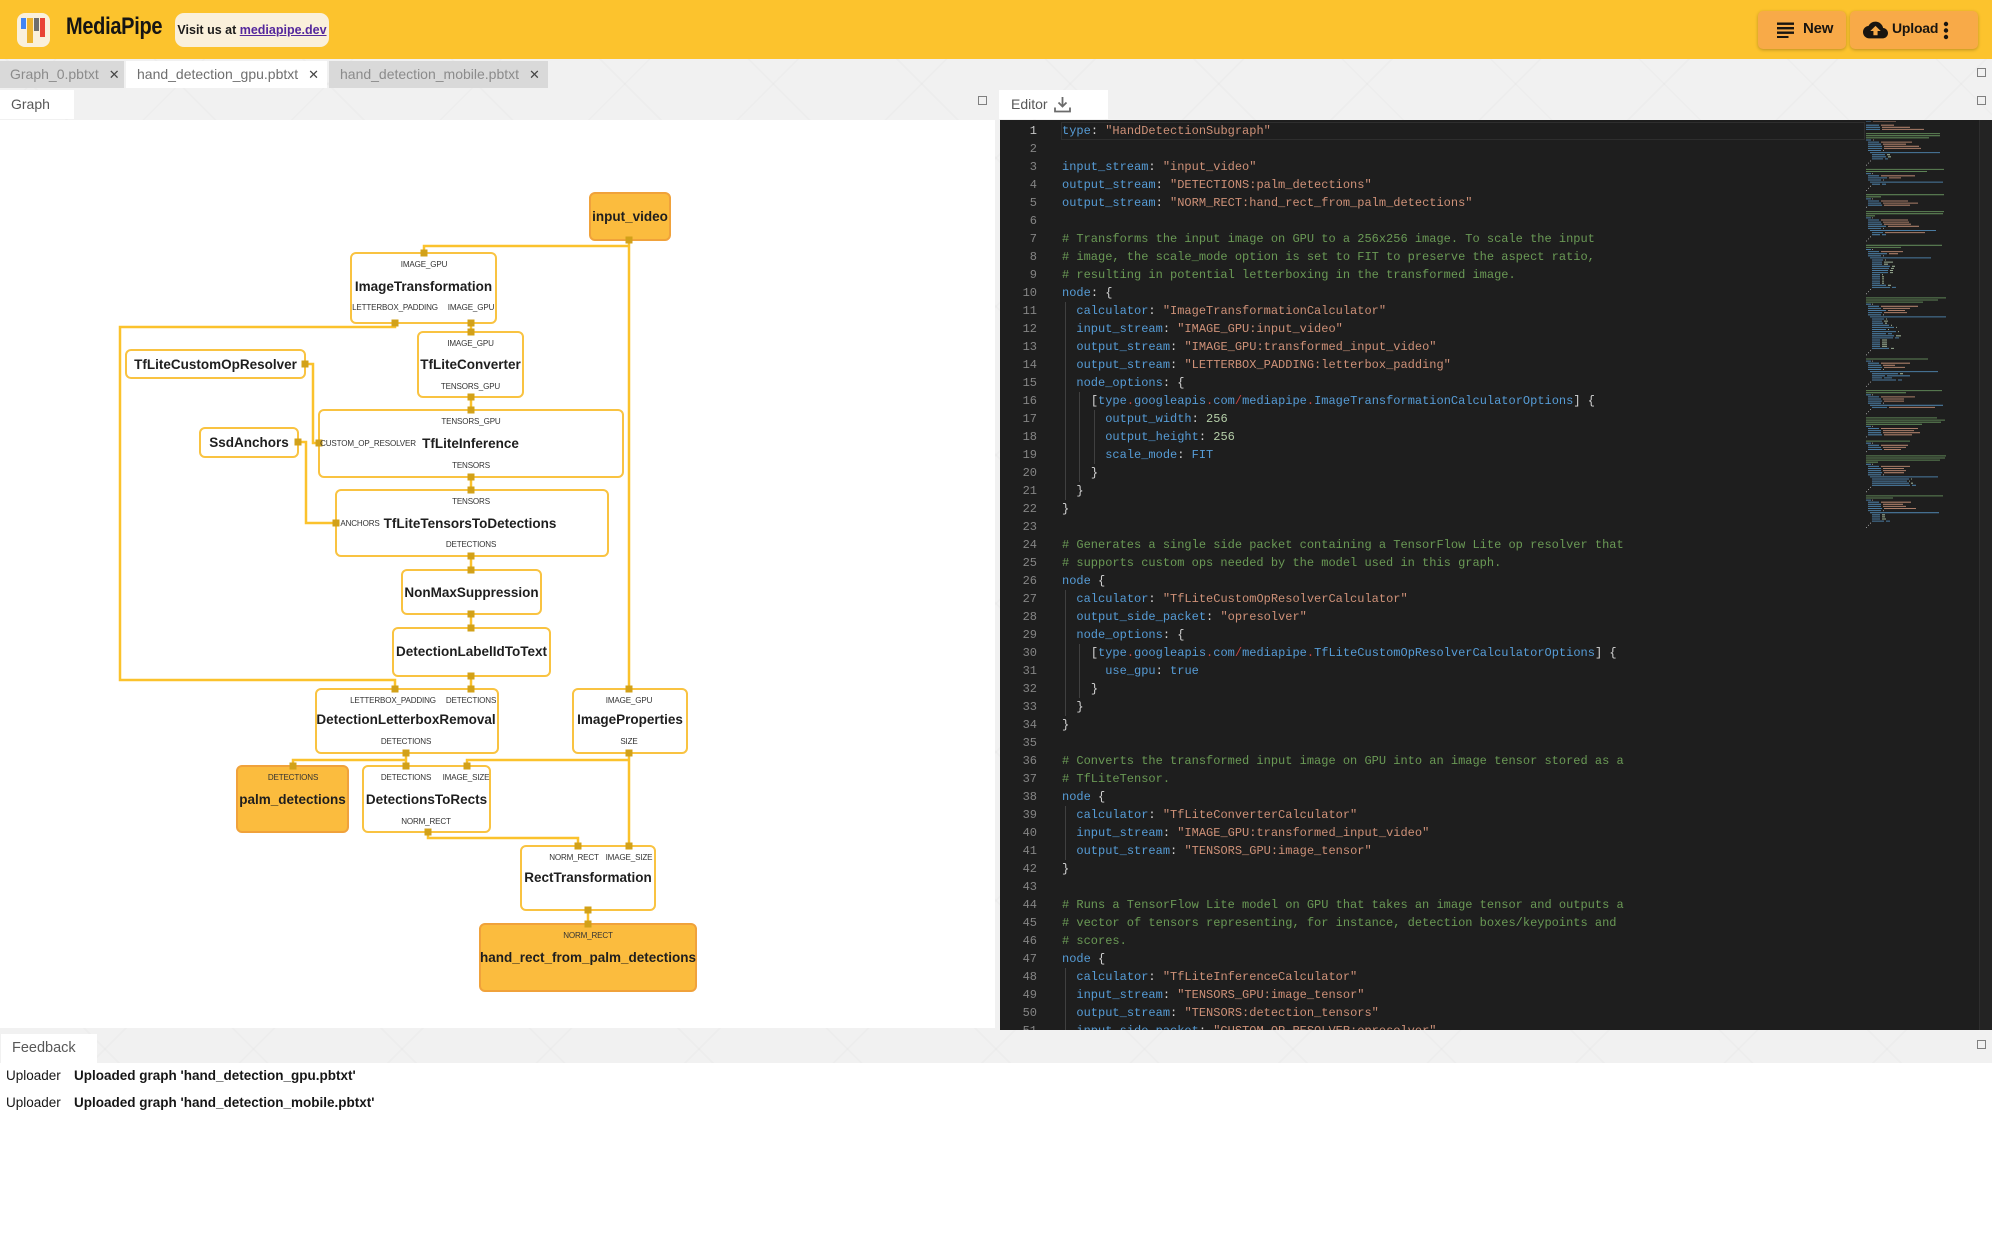  What do you see at coordinates (368, 443) in the screenshot?
I see `svg-text: CUSTOM_OP_RESOLVER` at bounding box center [368, 443].